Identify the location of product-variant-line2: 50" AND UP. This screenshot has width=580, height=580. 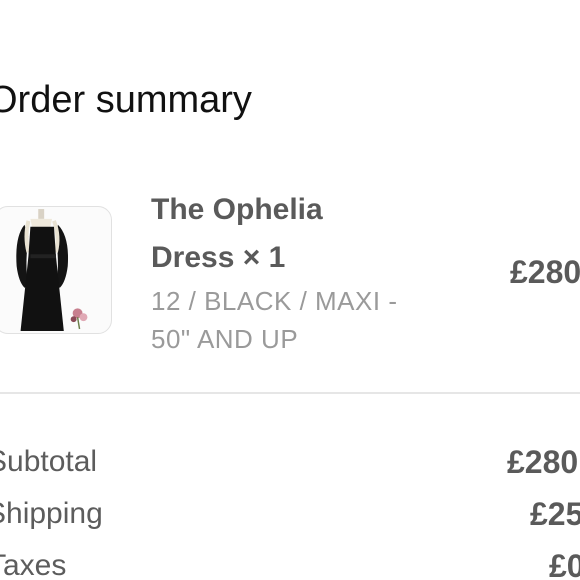
(225, 339).